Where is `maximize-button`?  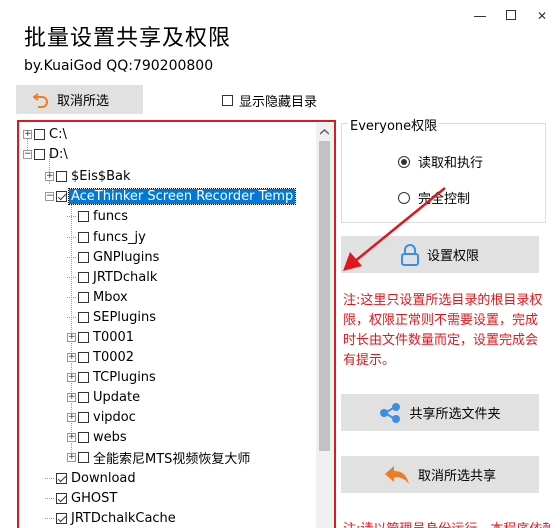 maximize-button is located at coordinates (511, 15).